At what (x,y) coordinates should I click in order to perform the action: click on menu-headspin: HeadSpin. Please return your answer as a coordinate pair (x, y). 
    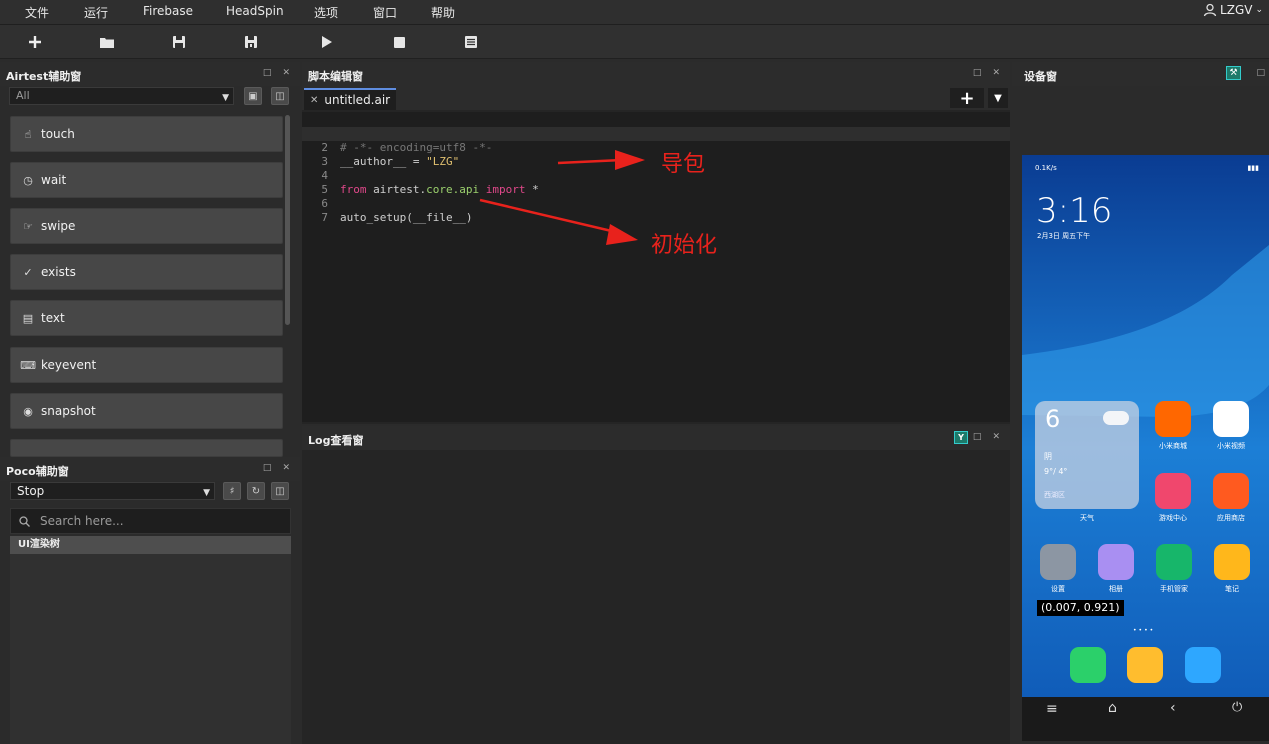
    Looking at the image, I should click on (255, 11).